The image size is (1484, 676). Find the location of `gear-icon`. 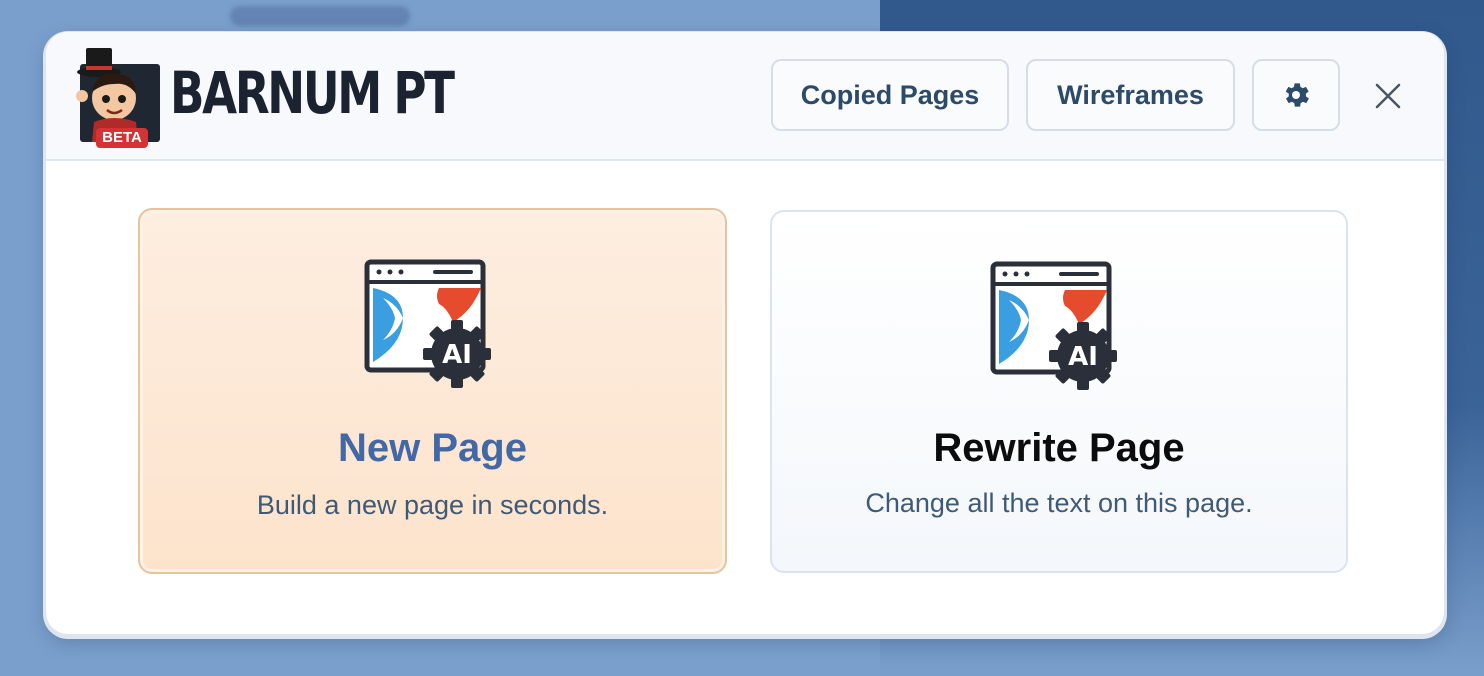

gear-icon is located at coordinates (1297, 95).